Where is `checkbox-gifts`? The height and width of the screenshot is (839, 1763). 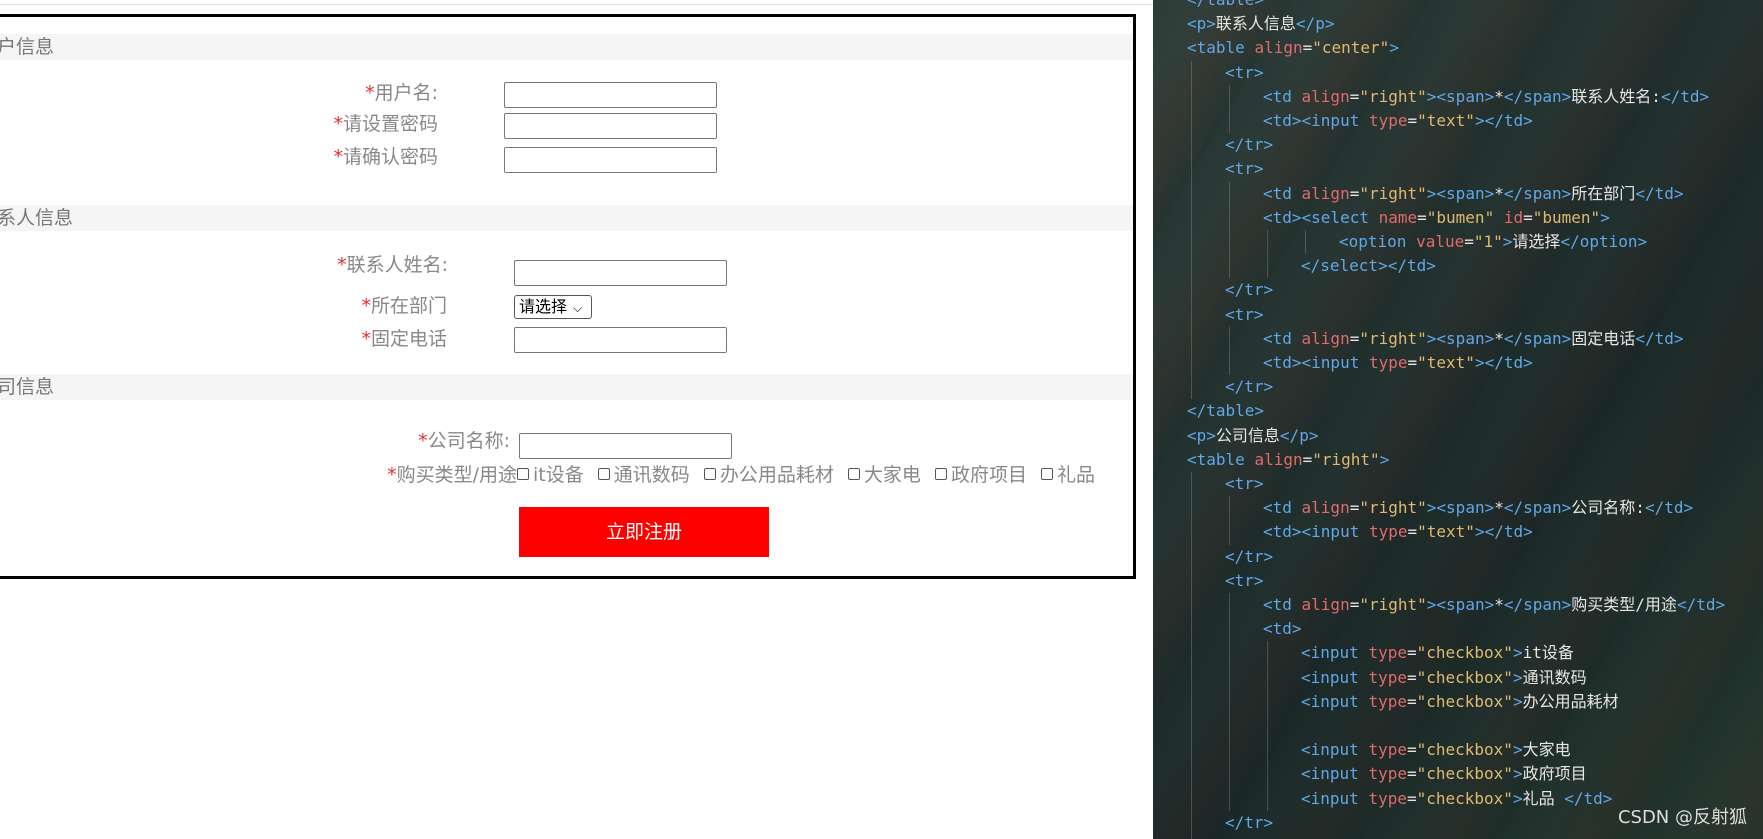 checkbox-gifts is located at coordinates (1047, 473).